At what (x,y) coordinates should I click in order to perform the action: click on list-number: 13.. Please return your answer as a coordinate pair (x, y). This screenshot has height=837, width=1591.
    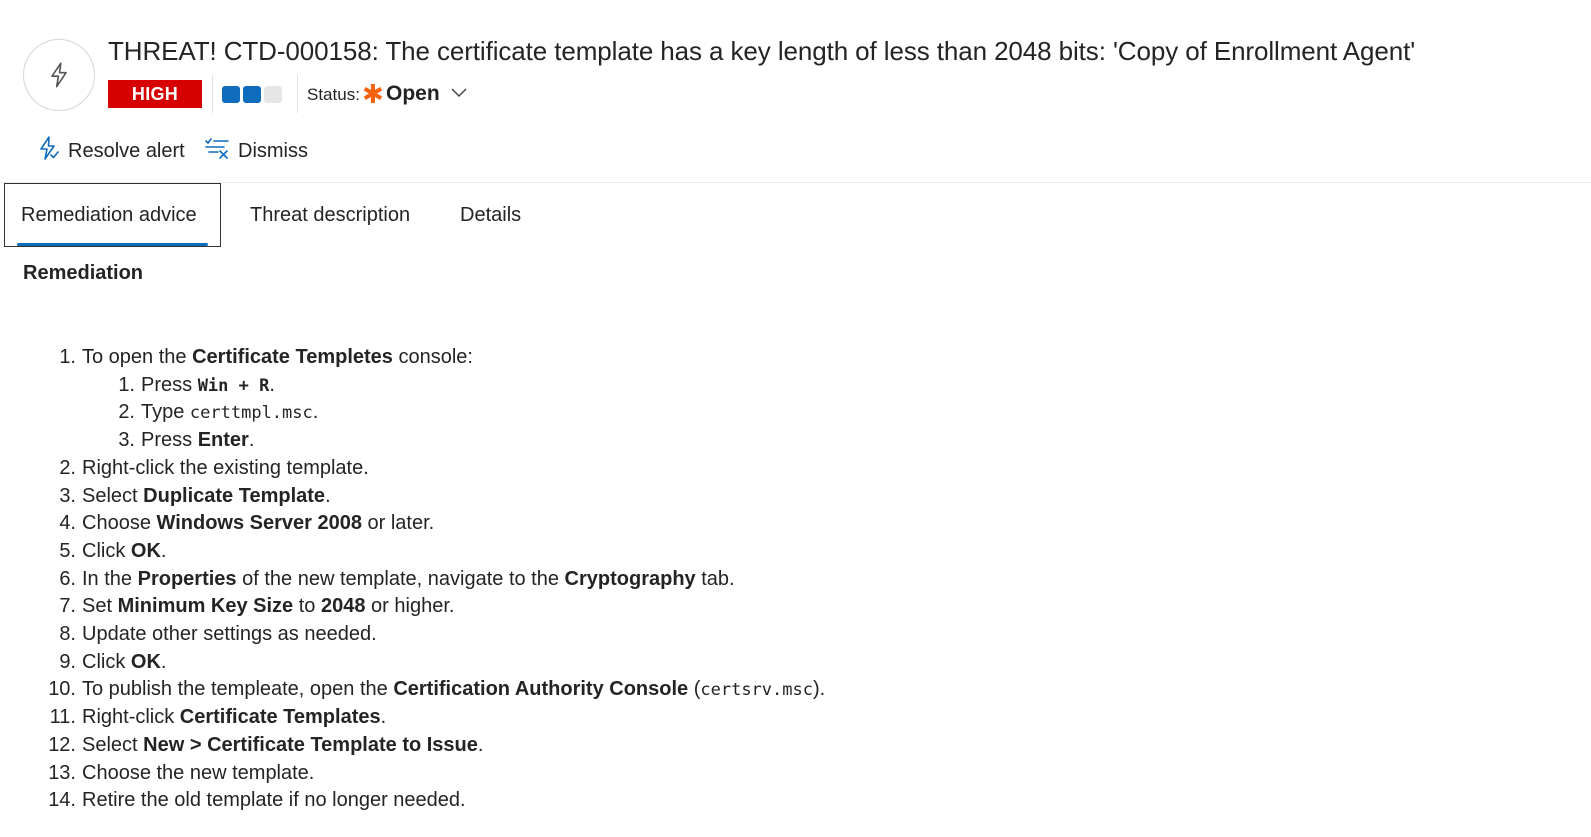
    Looking at the image, I should click on (62, 772).